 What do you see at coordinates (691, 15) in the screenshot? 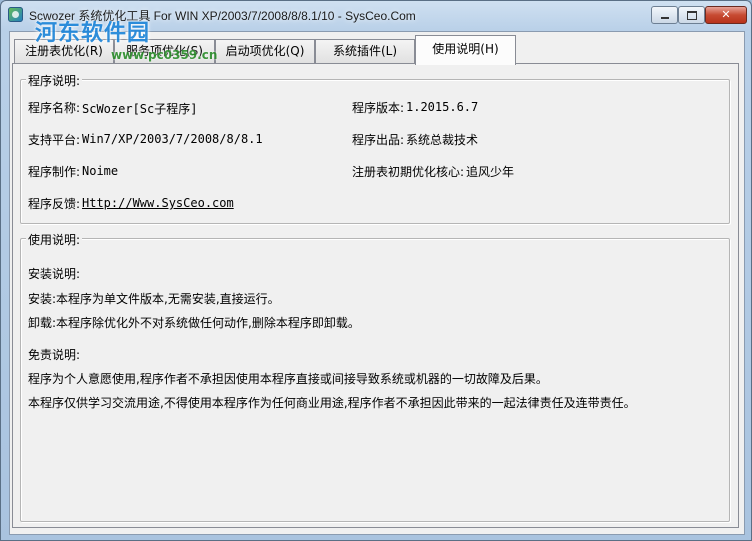
I see `maximize-button` at bounding box center [691, 15].